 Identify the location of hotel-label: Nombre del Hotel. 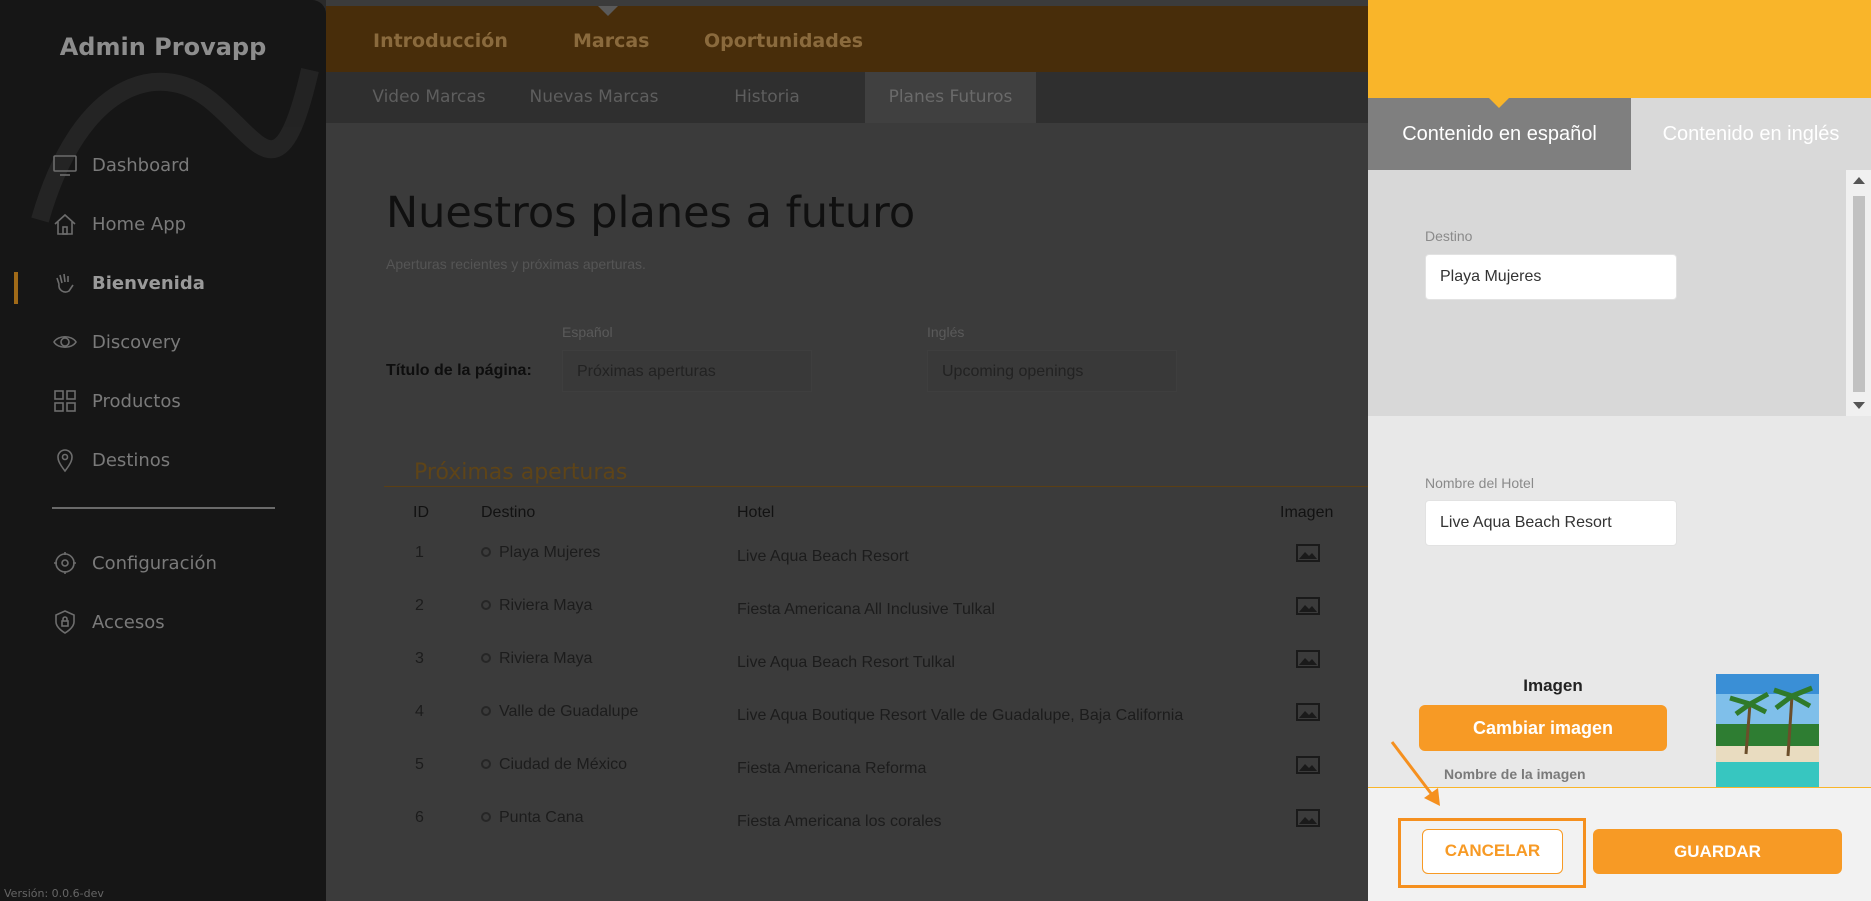
(1479, 483).